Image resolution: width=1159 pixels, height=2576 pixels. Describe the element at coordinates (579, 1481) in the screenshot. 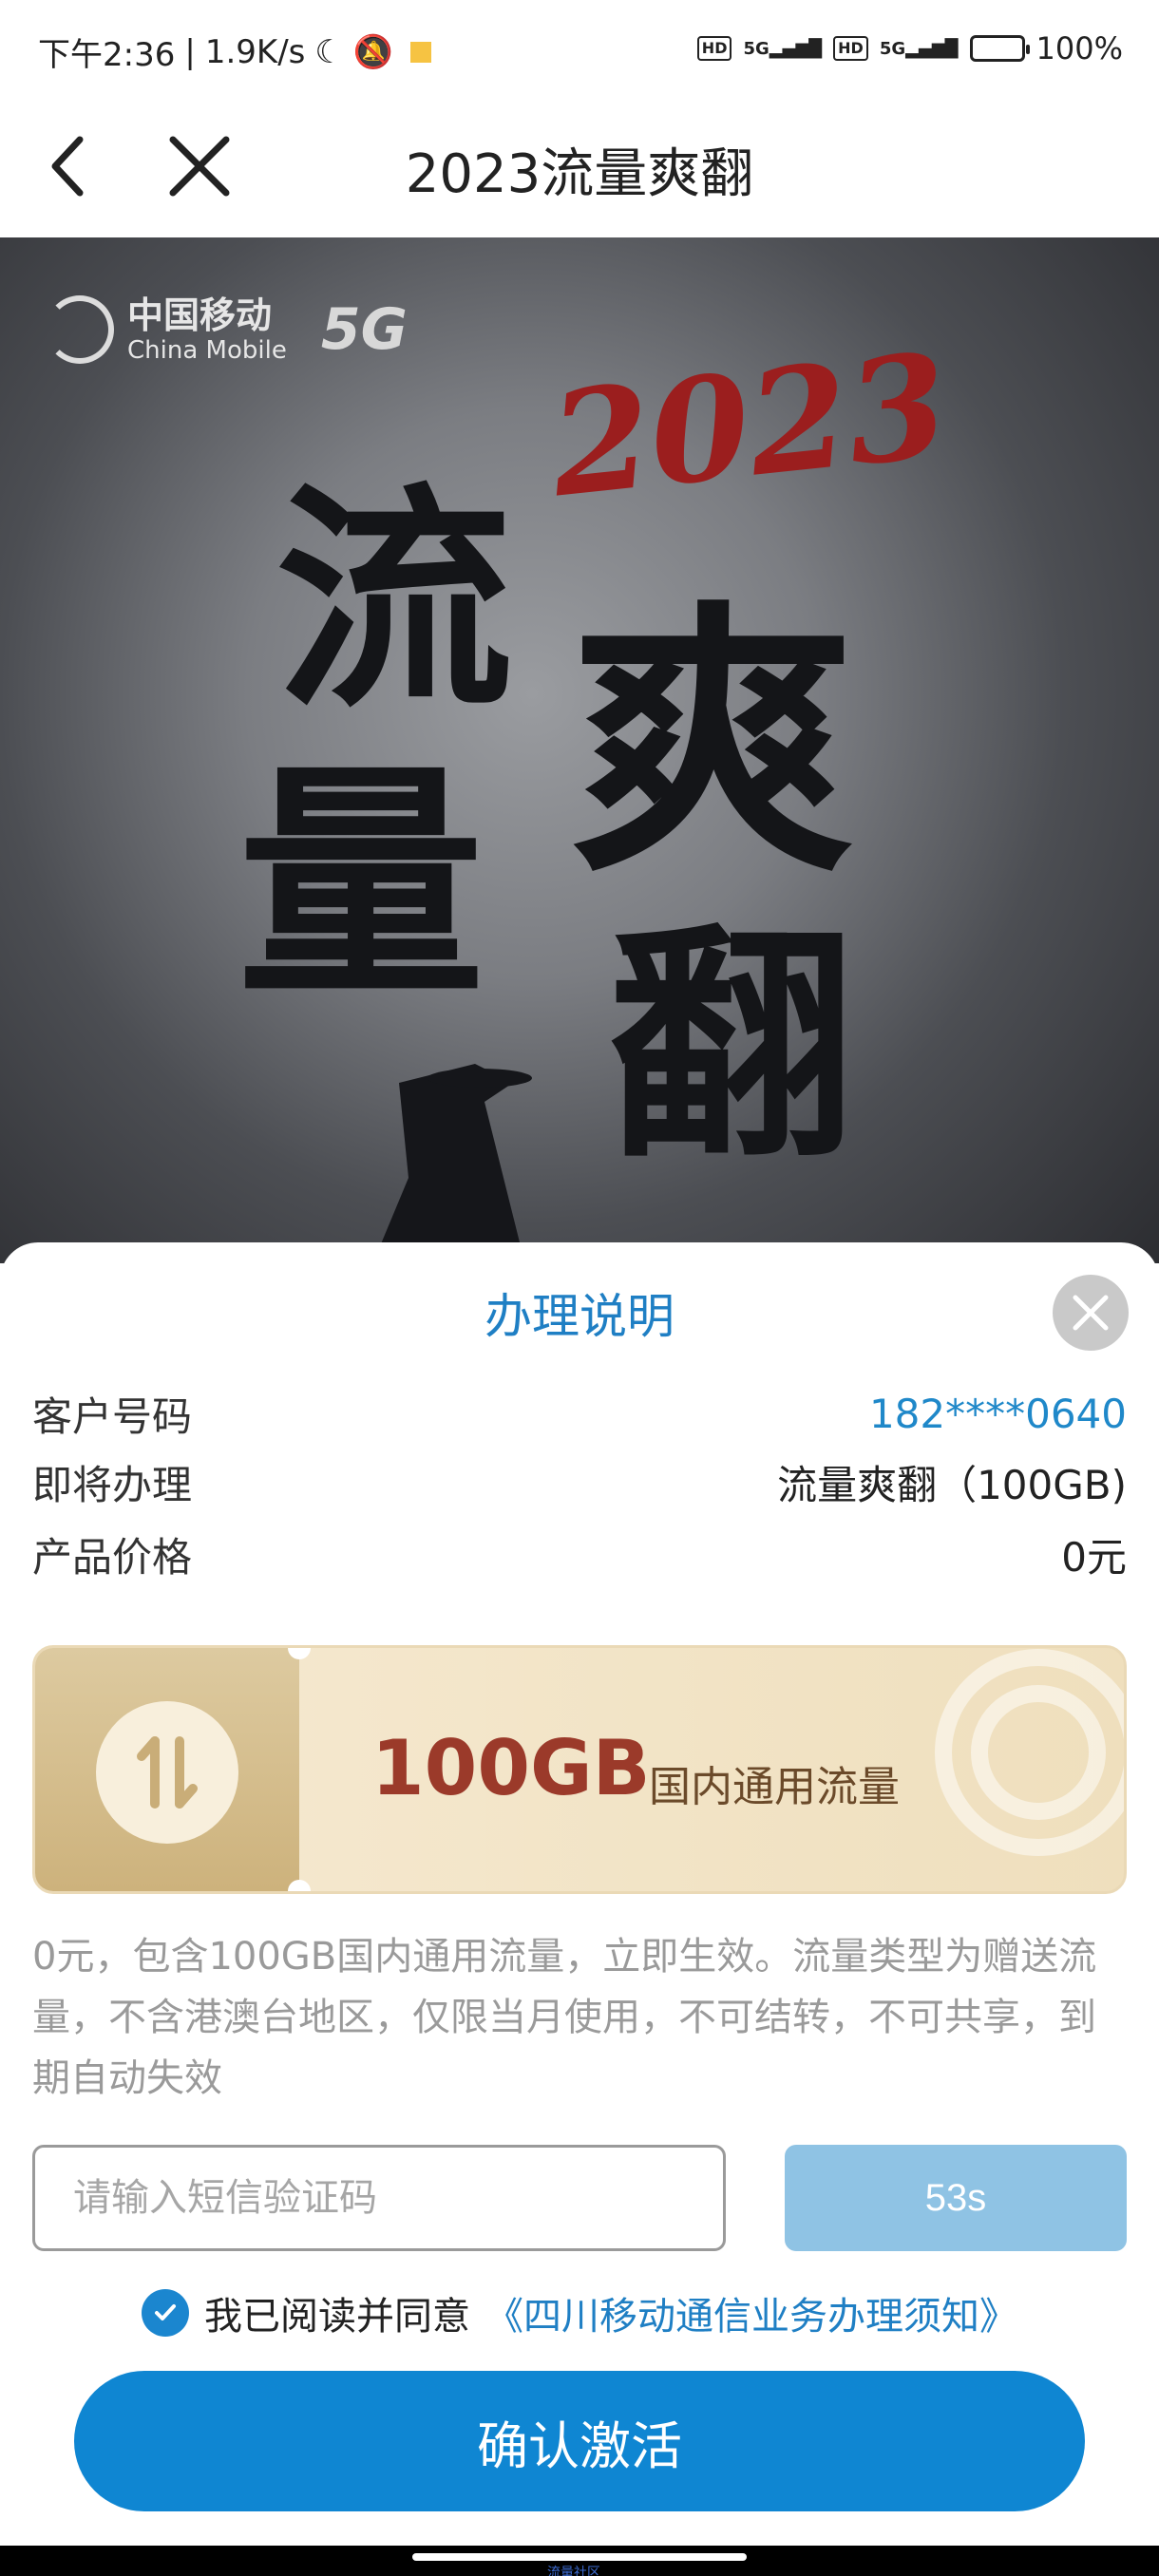

I see `info-row-product: 即将办理 流量爽翻（100GB)` at that location.